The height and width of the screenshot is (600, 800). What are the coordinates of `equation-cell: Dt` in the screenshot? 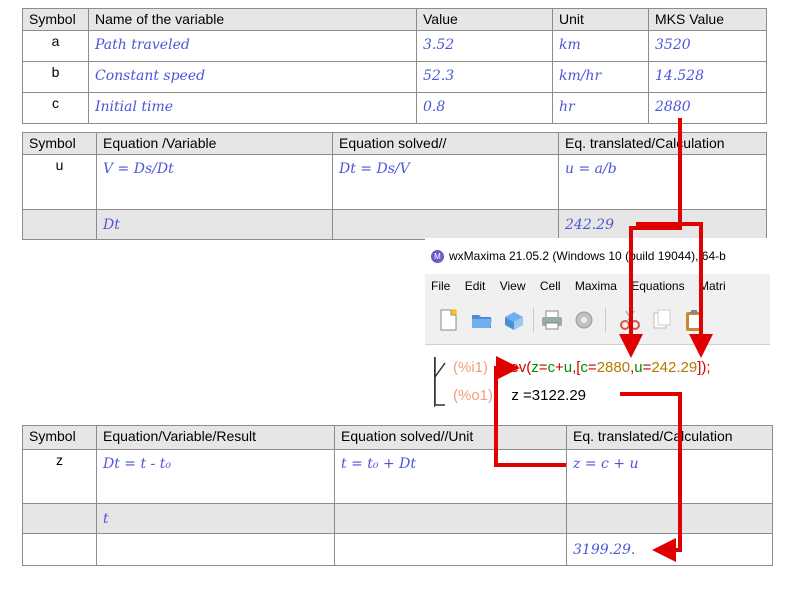 It's located at (214, 224).